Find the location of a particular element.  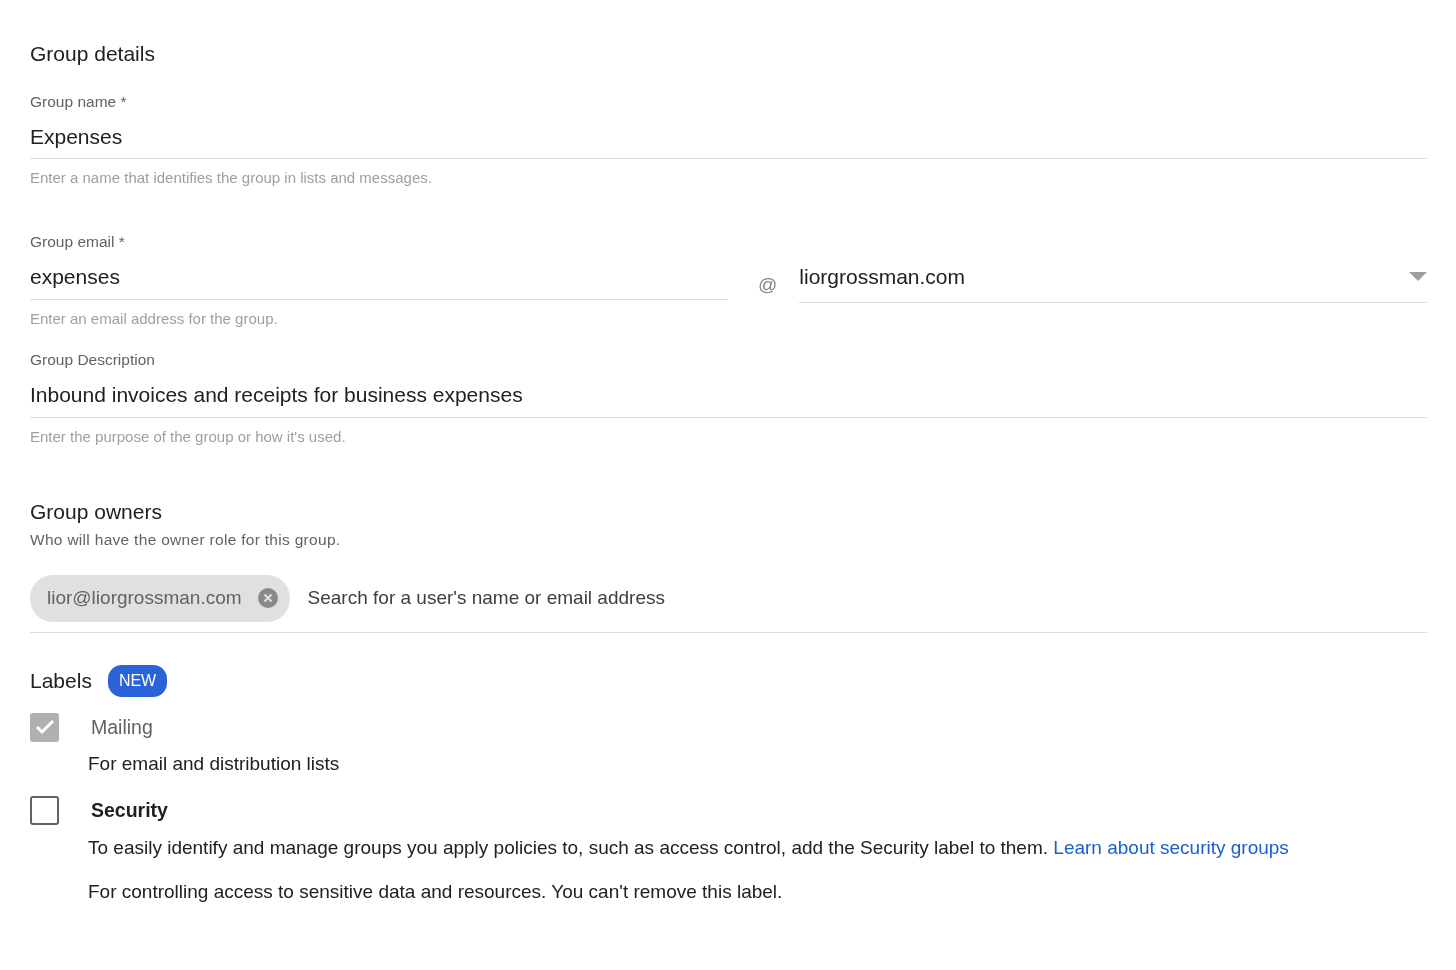

checkbox is located at coordinates (44, 811).